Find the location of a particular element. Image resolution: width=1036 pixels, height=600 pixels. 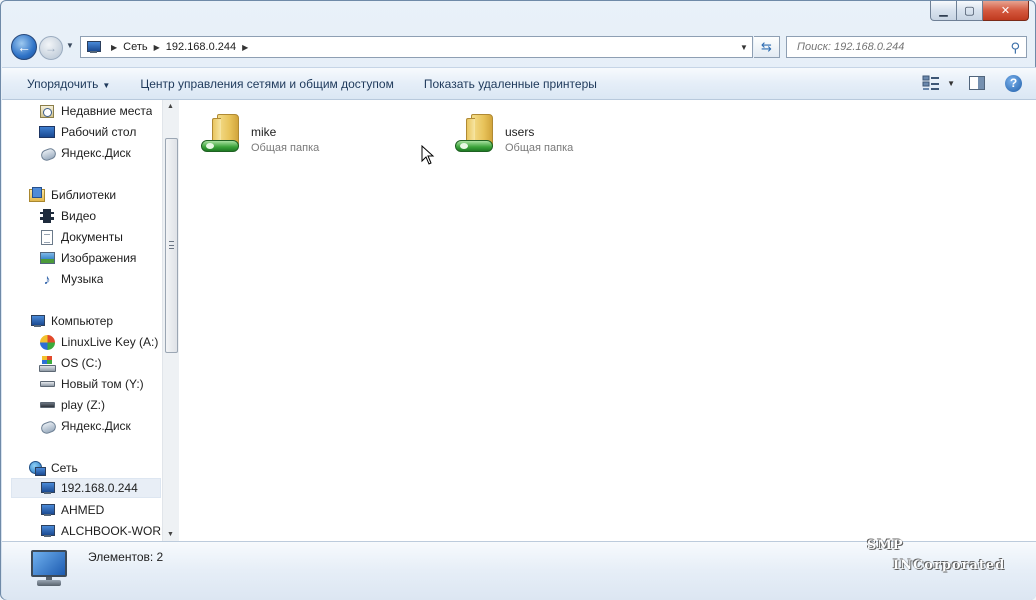

forward-button: → is located at coordinates (51, 48).